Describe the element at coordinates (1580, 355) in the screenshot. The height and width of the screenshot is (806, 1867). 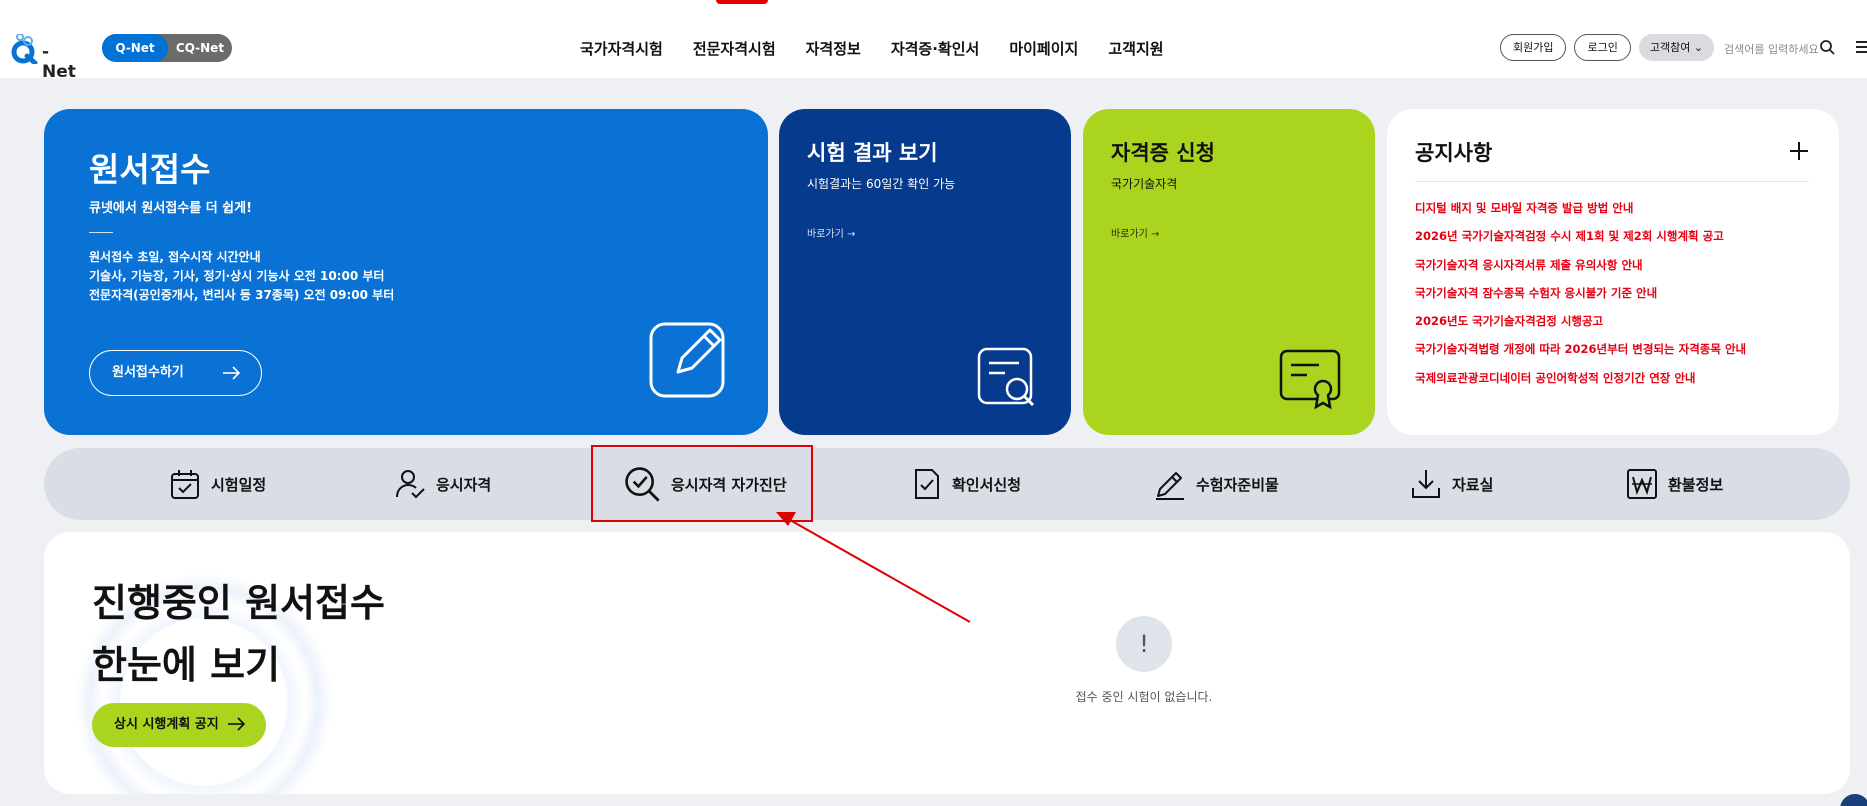
I see `notice-item: 국가기술자격법령 개정에 따라 2026년부터 변경되는 자격종목 안내` at that location.